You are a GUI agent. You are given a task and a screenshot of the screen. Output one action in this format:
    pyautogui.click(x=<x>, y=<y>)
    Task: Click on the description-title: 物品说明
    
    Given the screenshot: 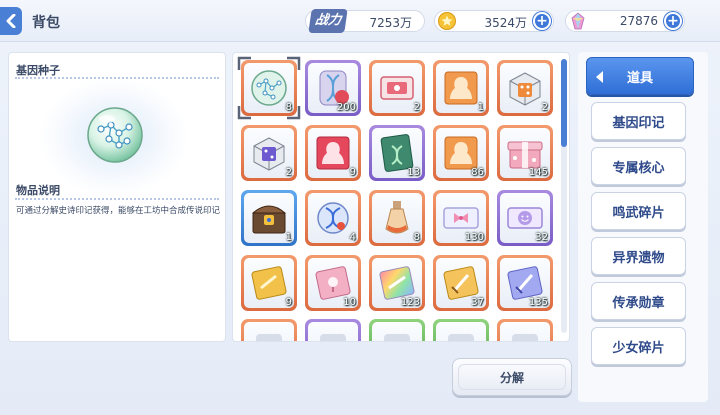 What is the action you would take?
    pyautogui.click(x=38, y=190)
    